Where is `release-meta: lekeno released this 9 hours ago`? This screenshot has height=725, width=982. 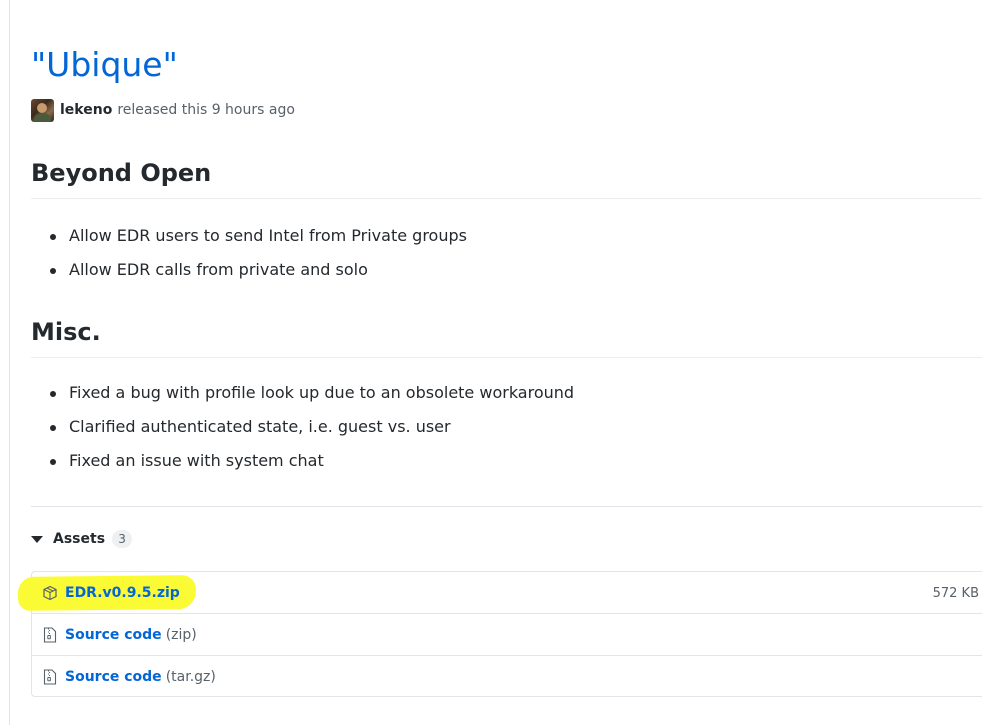 release-meta: lekeno released this 9 hours ago is located at coordinates (163, 110).